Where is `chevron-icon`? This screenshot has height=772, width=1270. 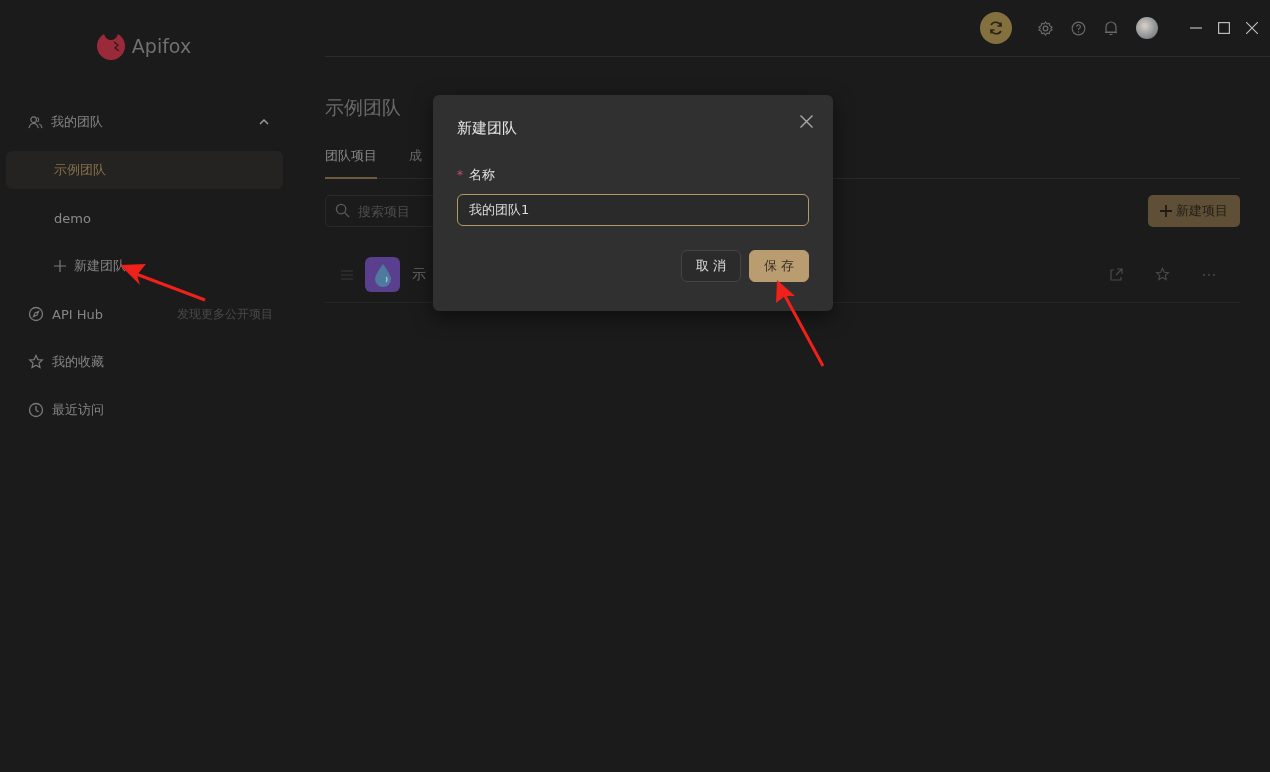 chevron-icon is located at coordinates (264, 122).